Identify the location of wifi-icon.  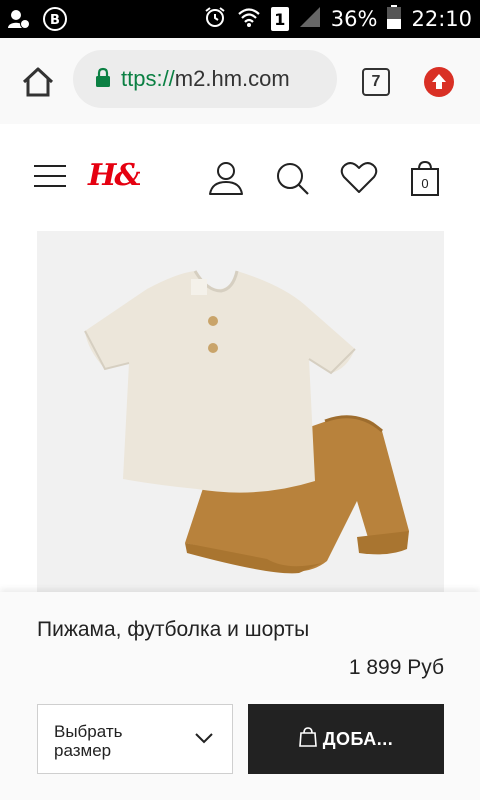
(249, 19).